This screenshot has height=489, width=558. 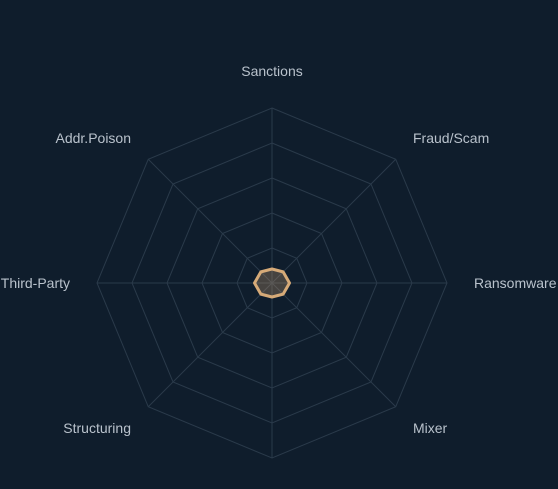 I want to click on axis-label: Ransomware, so click(x=515, y=283).